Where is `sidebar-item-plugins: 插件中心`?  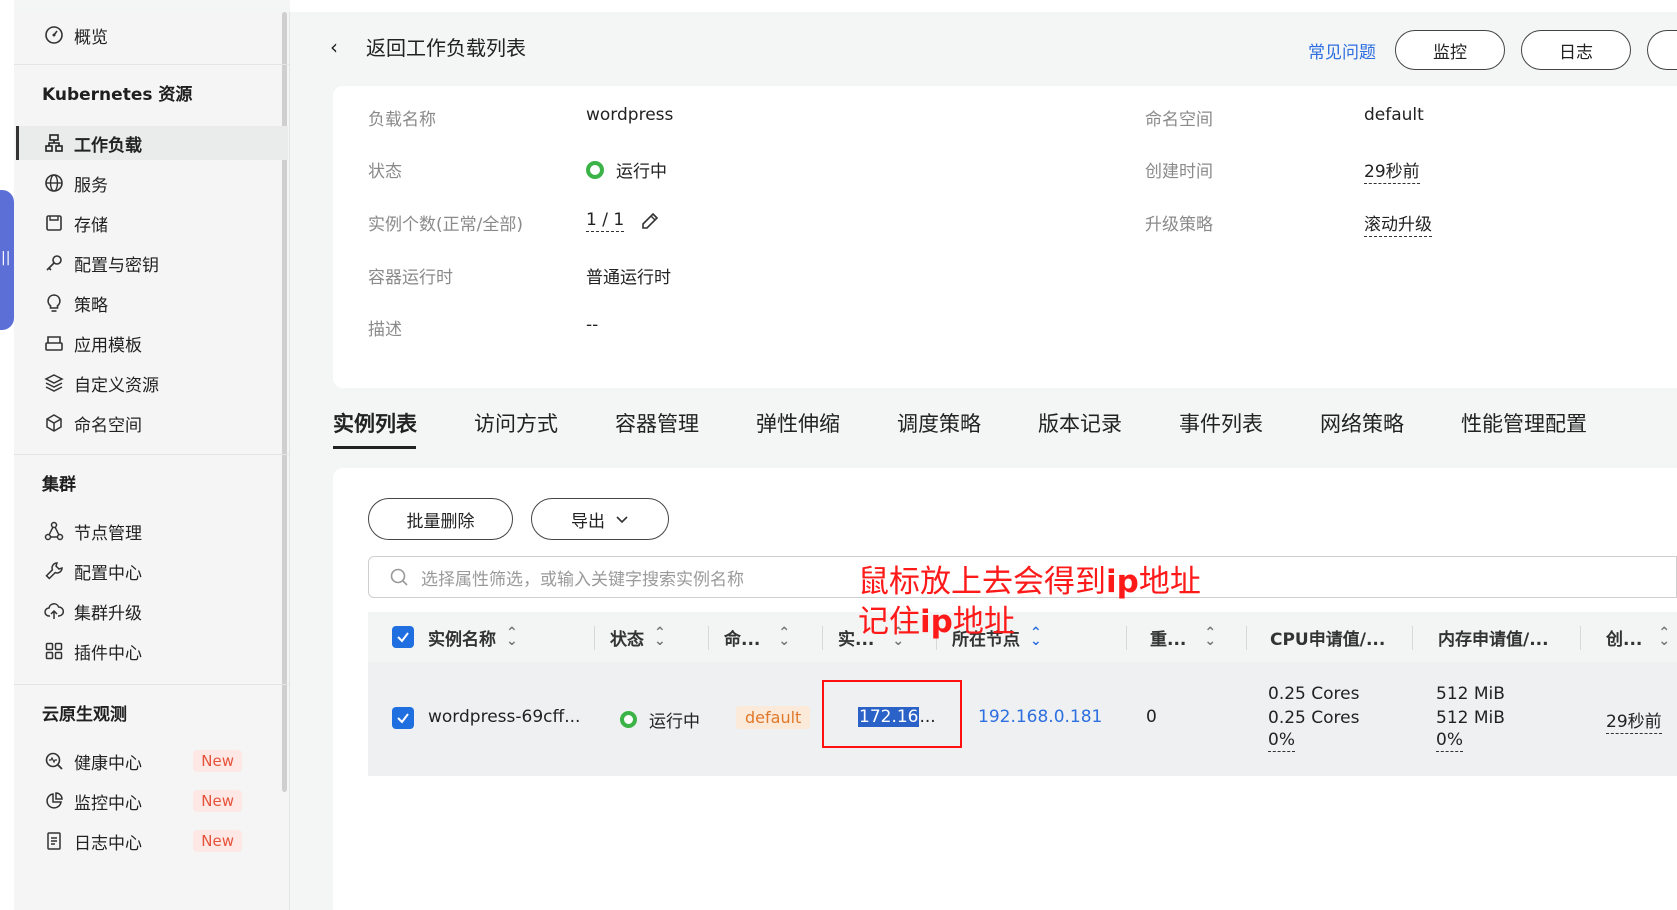 sidebar-item-plugins: 插件中心 is located at coordinates (162, 651).